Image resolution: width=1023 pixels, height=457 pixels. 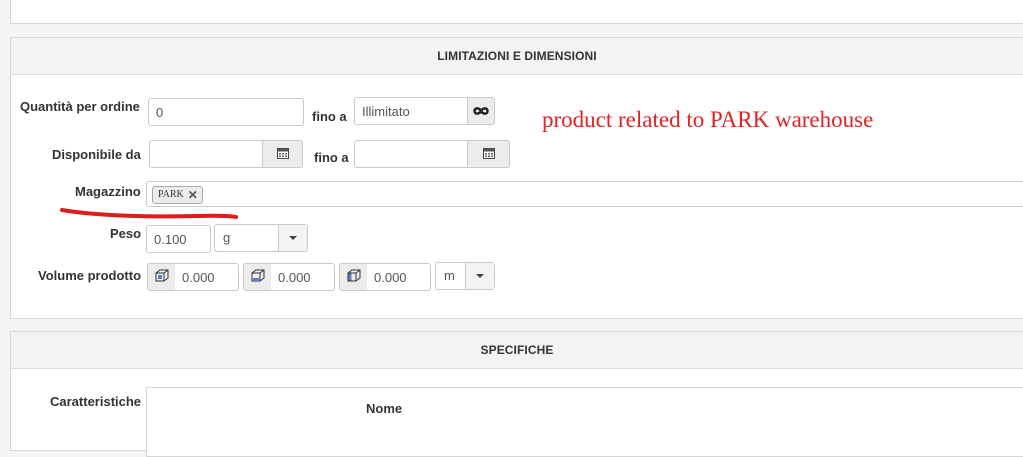 I want to click on previous-panel, so click(x=516, y=12).